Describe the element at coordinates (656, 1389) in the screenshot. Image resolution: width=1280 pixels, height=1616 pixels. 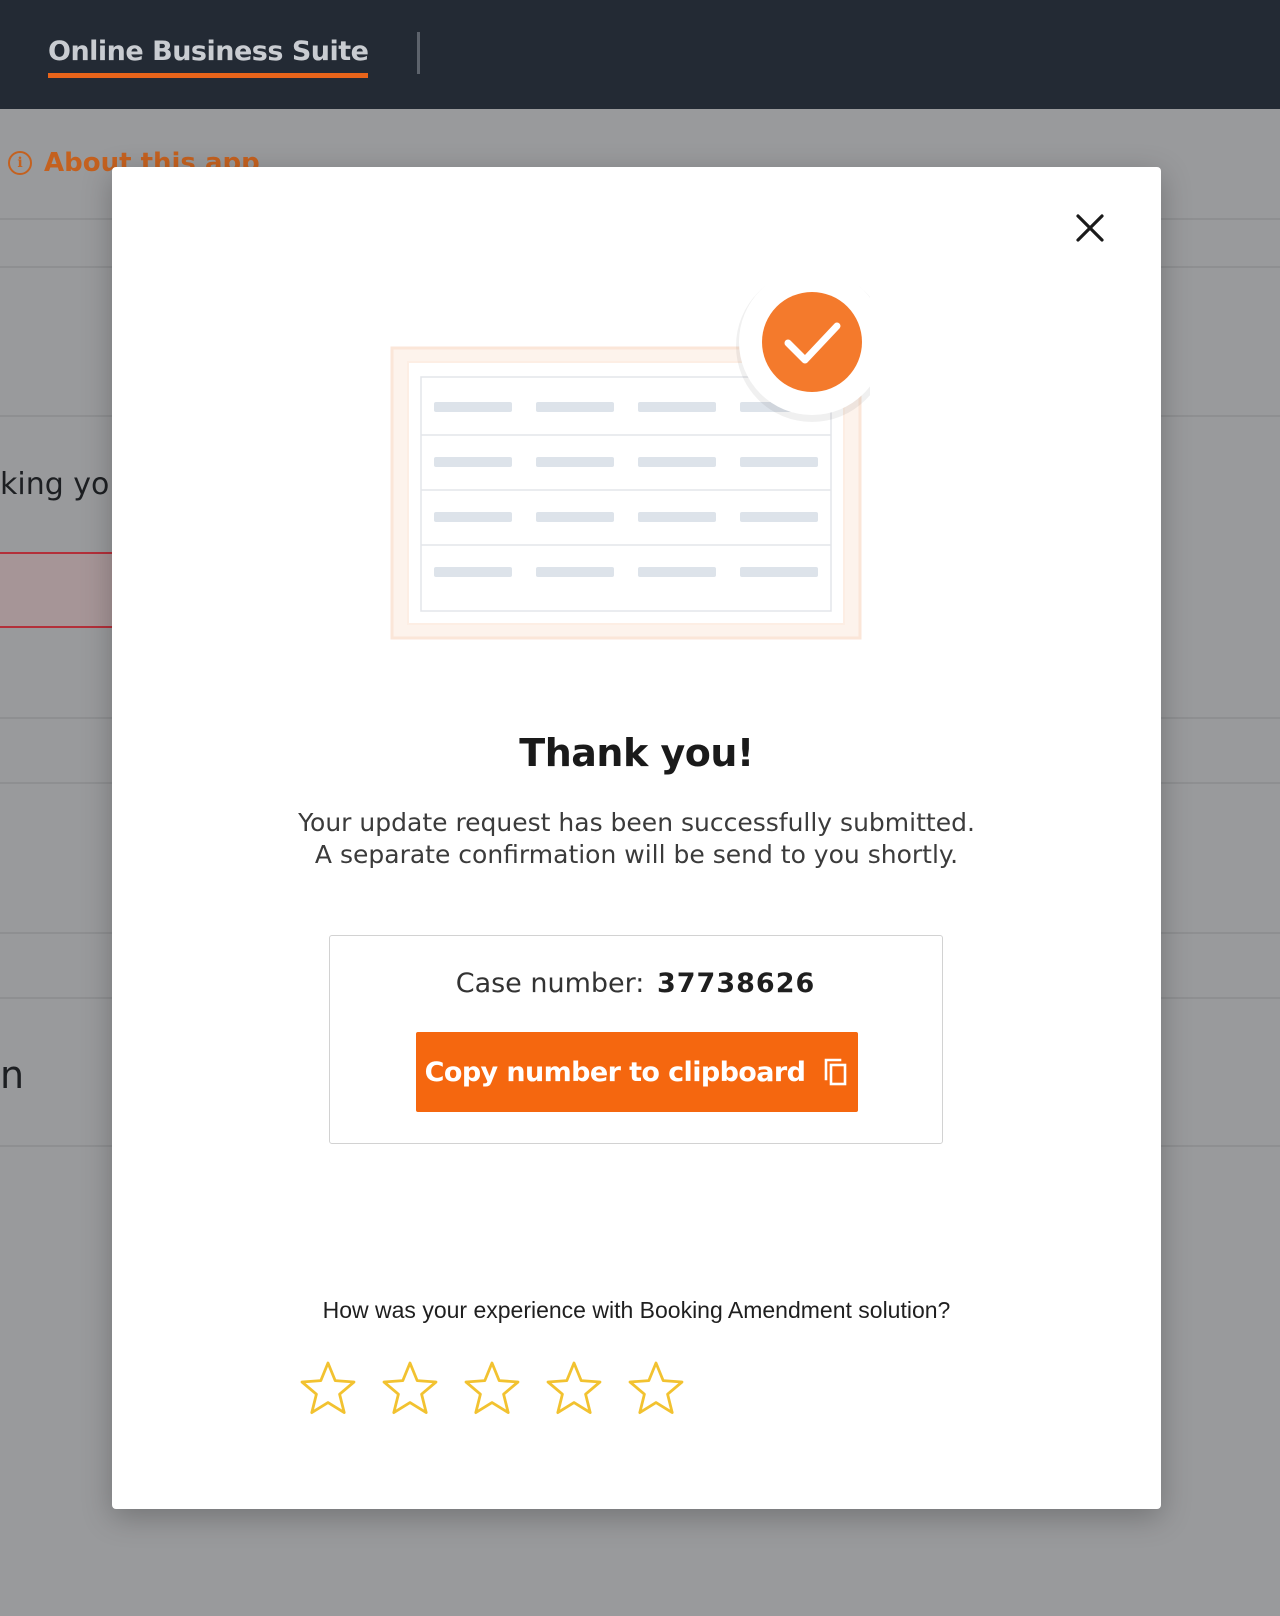
I see `star-5-icon` at that location.